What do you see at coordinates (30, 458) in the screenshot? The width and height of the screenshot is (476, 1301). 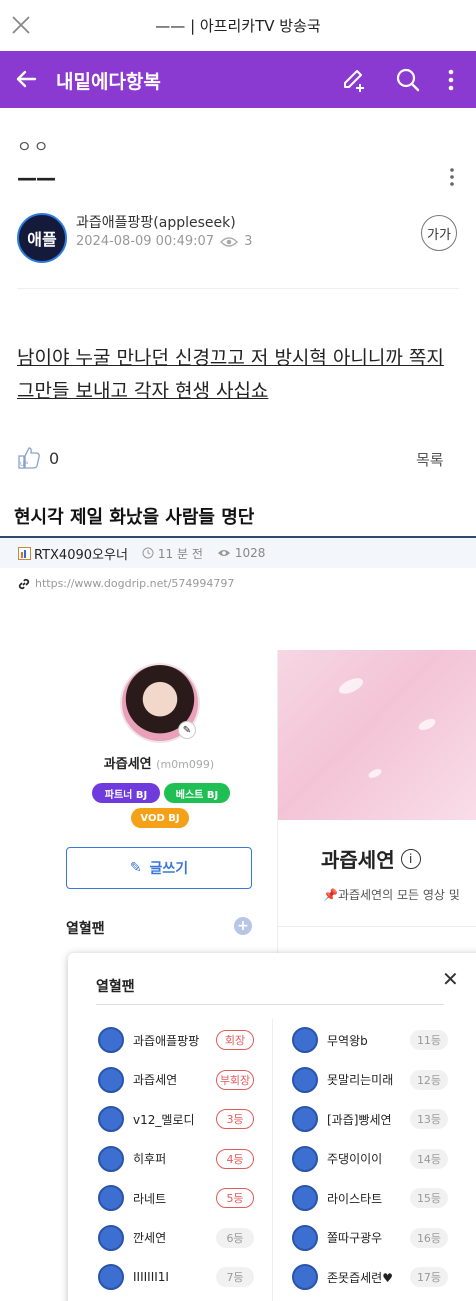 I see `thumbs-up-icon: UP` at bounding box center [30, 458].